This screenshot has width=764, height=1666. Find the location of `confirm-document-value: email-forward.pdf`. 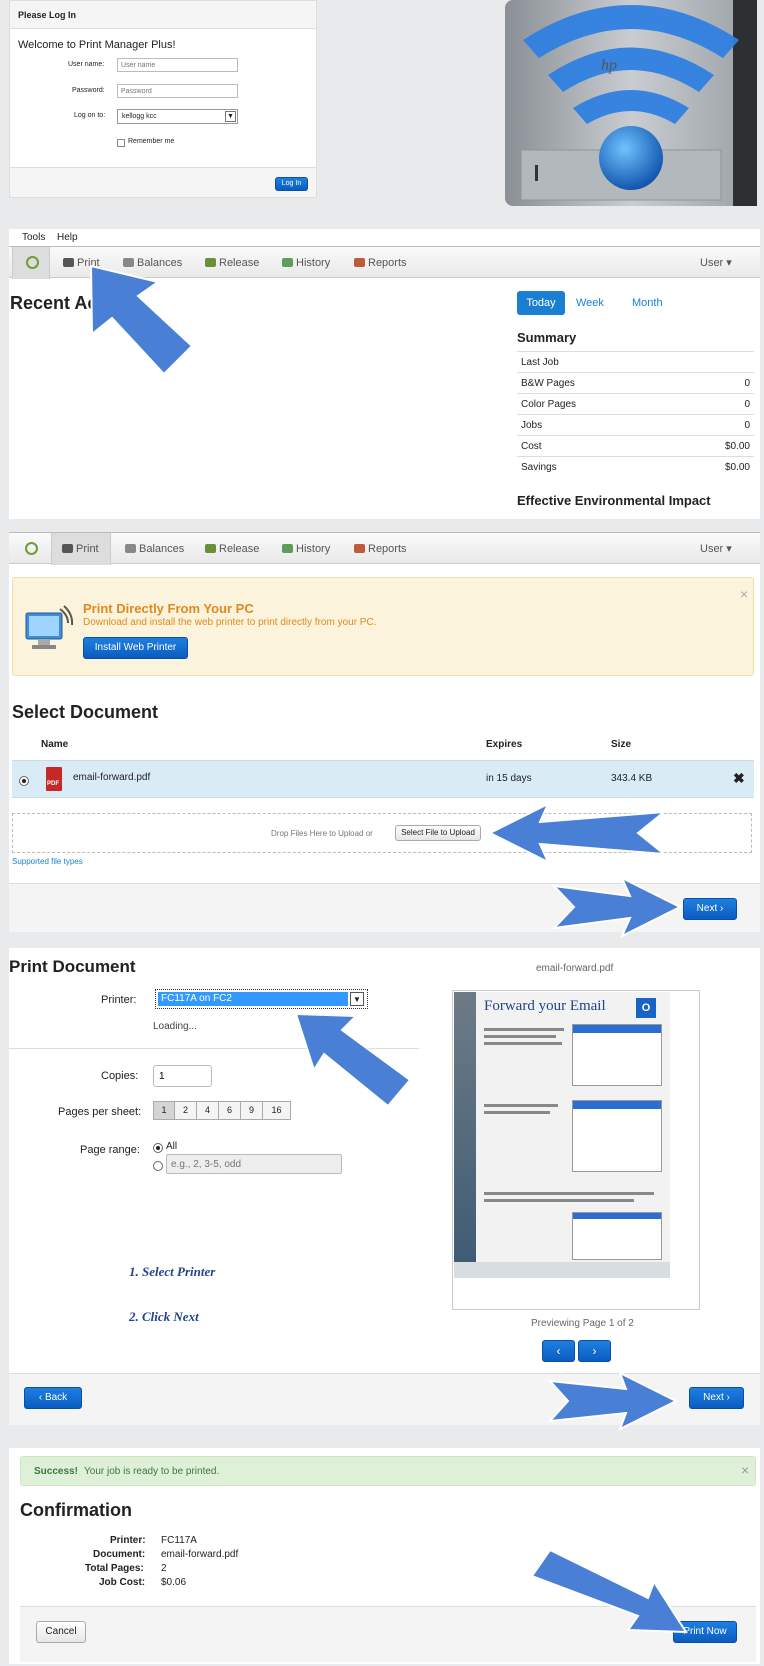

confirm-document-value: email-forward.pdf is located at coordinates (200, 1554).